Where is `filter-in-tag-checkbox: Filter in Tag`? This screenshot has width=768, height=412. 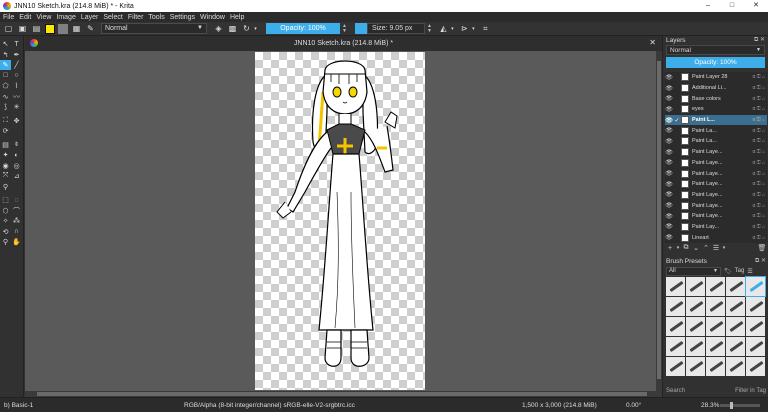 filter-in-tag-checkbox: Filter in Tag is located at coordinates (750, 392).